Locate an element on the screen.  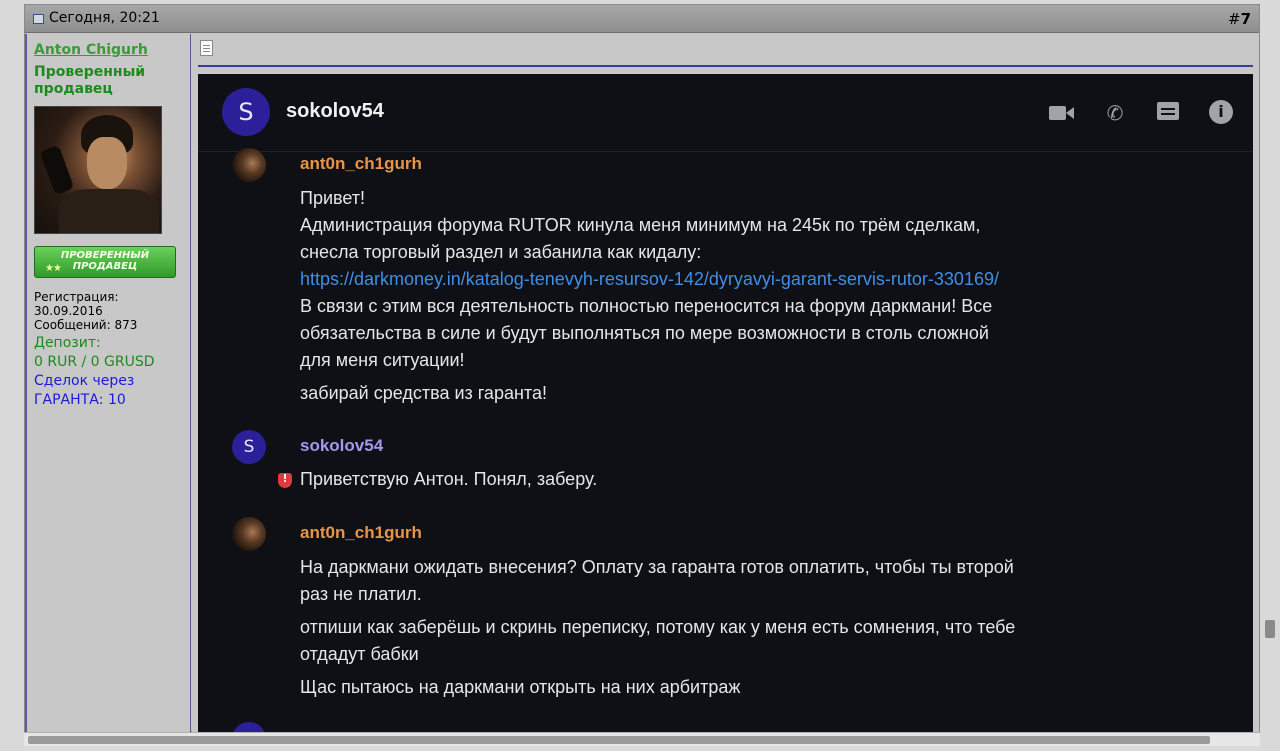
shield-icon is located at coordinates (285, 480).